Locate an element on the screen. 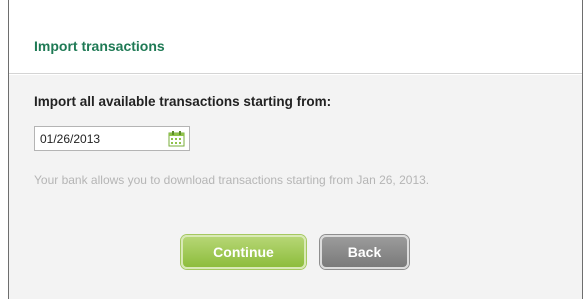 This screenshot has width=583, height=299. back-button: Back is located at coordinates (364, 252).